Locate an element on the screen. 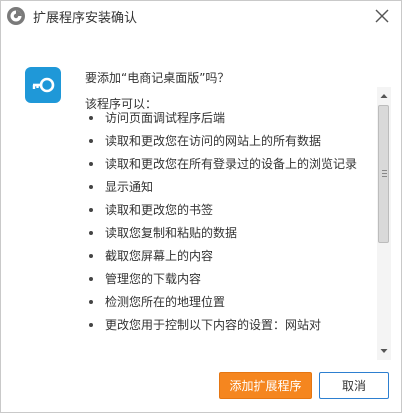 This screenshot has width=402, height=413. scroll-down-arrow-icon is located at coordinates (384, 351).